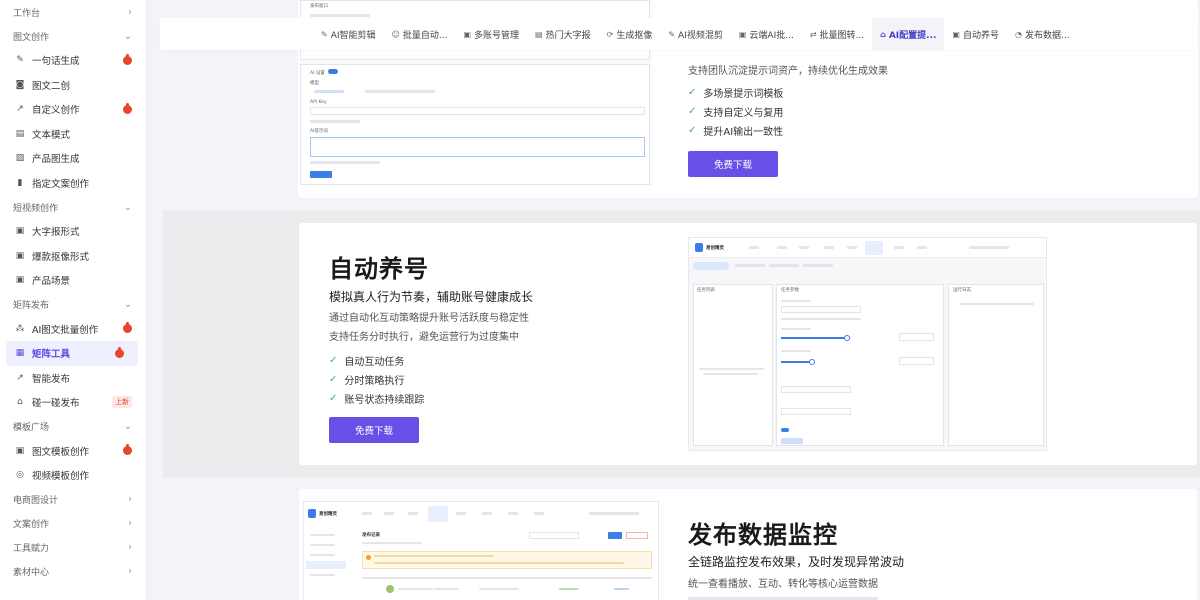 The image size is (1200, 600). I want to click on sidebar-item-label: 爆款抠像形式, so click(61, 257).